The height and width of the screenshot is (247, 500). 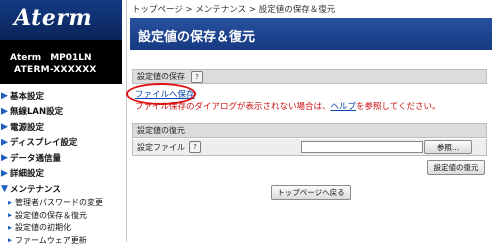 I want to click on submenu-item-admin-password: 管理者パスワードの変更, so click(x=61, y=203).